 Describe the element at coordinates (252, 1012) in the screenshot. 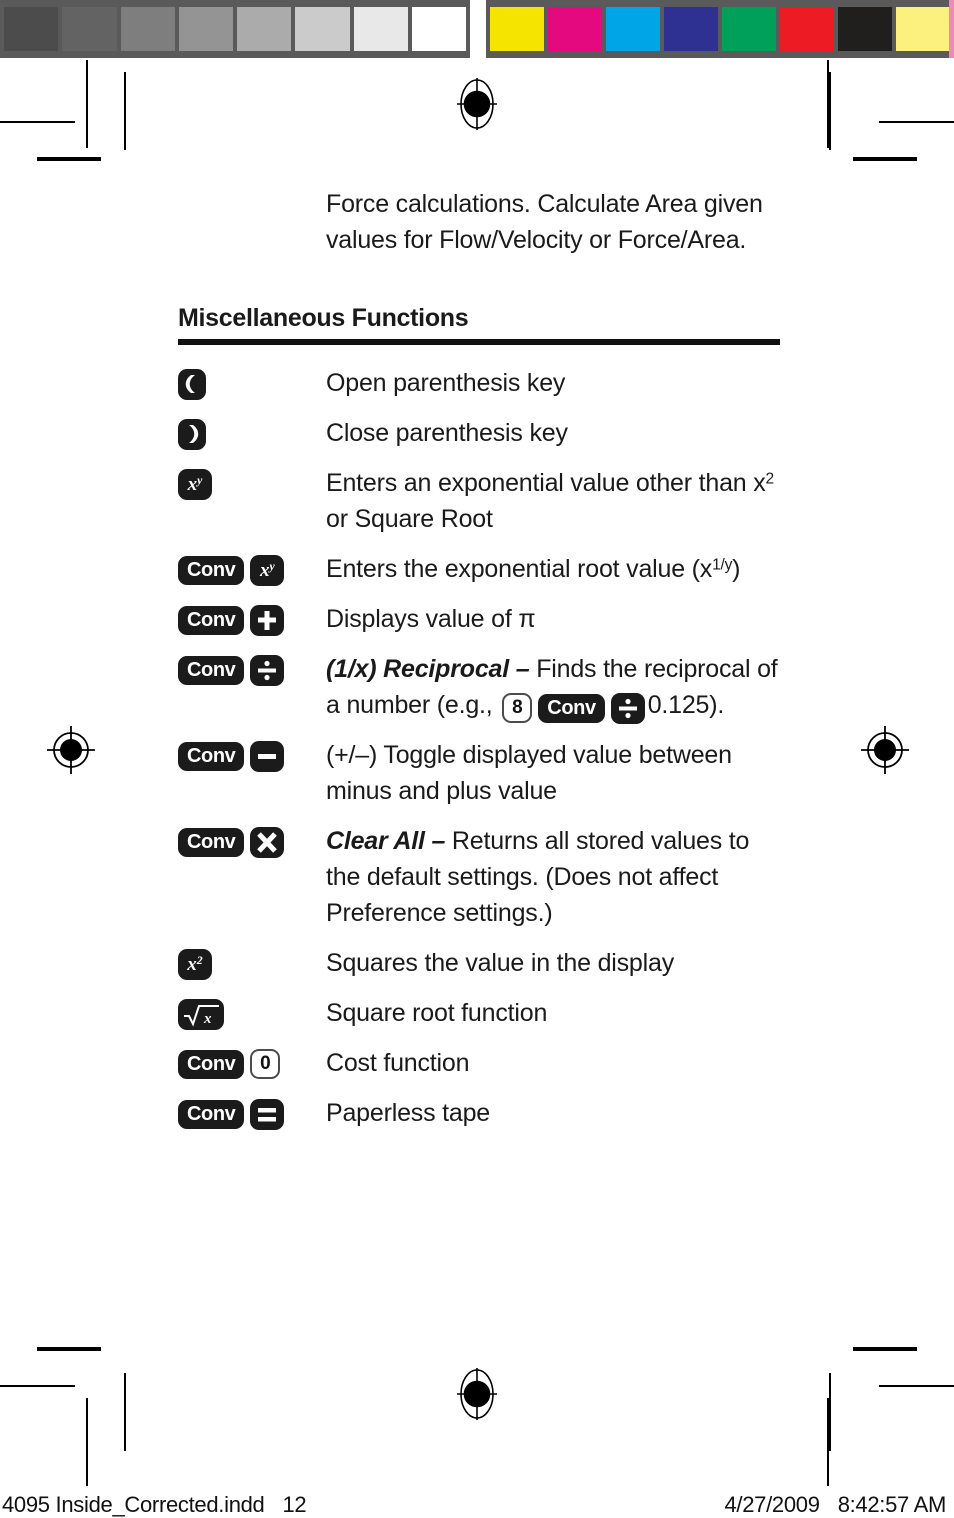

I see `function-row-keys: x` at that location.